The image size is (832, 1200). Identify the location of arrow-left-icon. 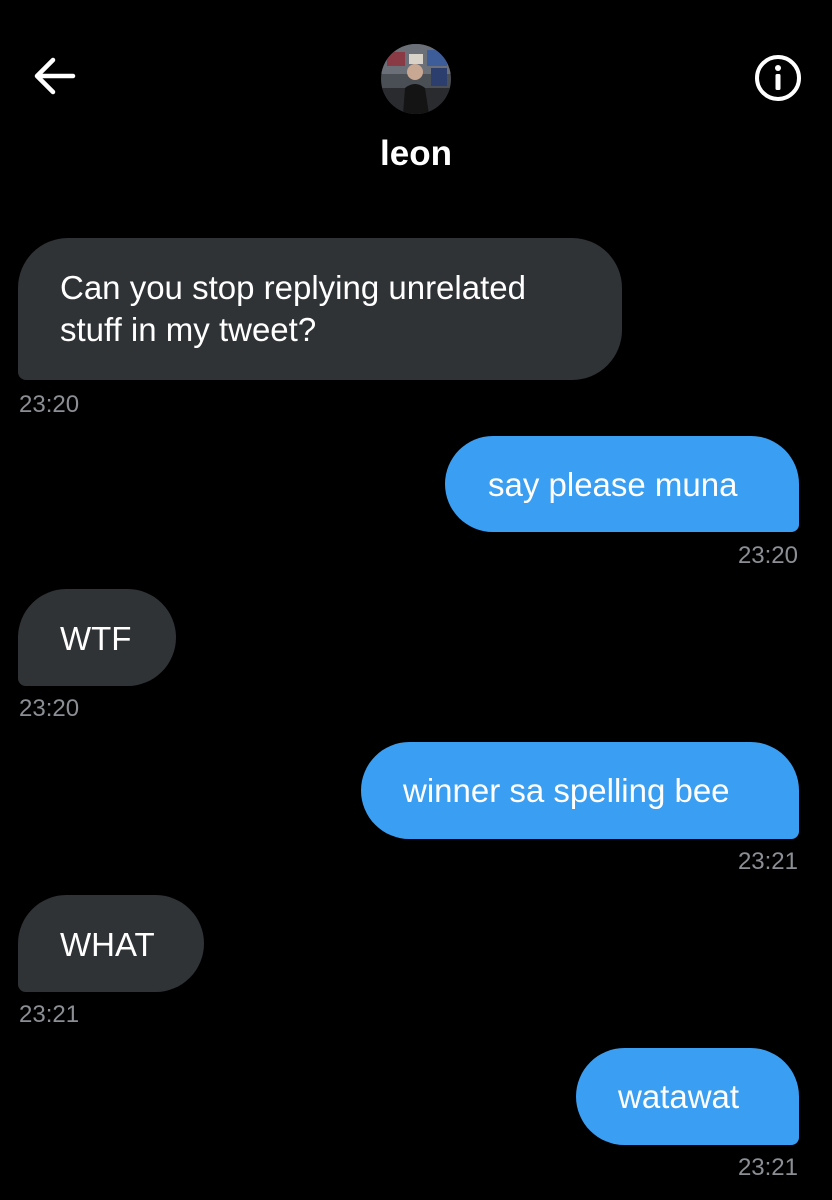
(55, 76).